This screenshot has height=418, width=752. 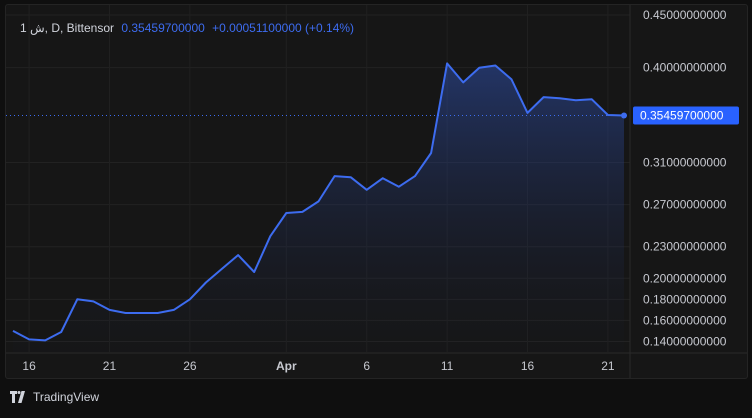 What do you see at coordinates (685, 247) in the screenshot?
I see `y-tick-label: 0.23000000000` at bounding box center [685, 247].